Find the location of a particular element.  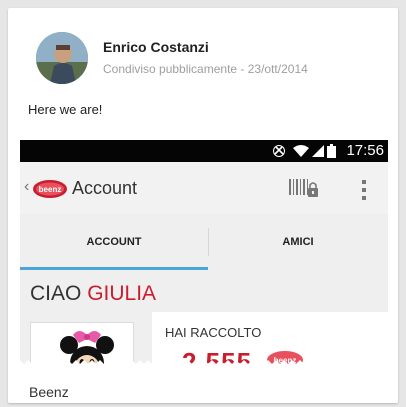

beenz-logo: beenz is located at coordinates (50, 189).